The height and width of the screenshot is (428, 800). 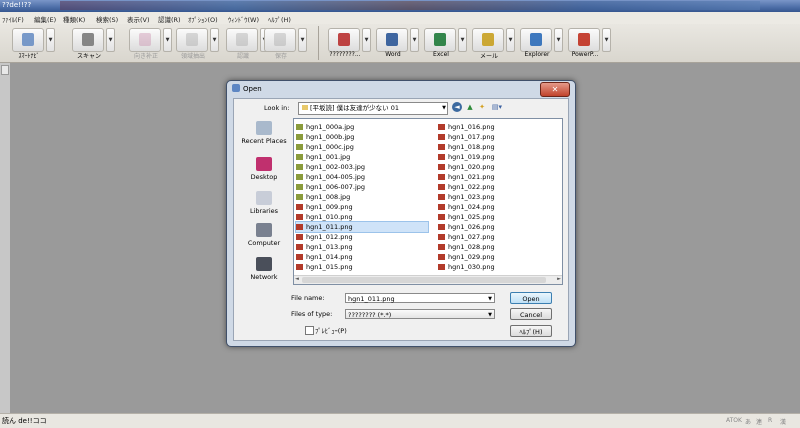 I want to click on file-item: hgn1_023.png, so click(x=504, y=197).